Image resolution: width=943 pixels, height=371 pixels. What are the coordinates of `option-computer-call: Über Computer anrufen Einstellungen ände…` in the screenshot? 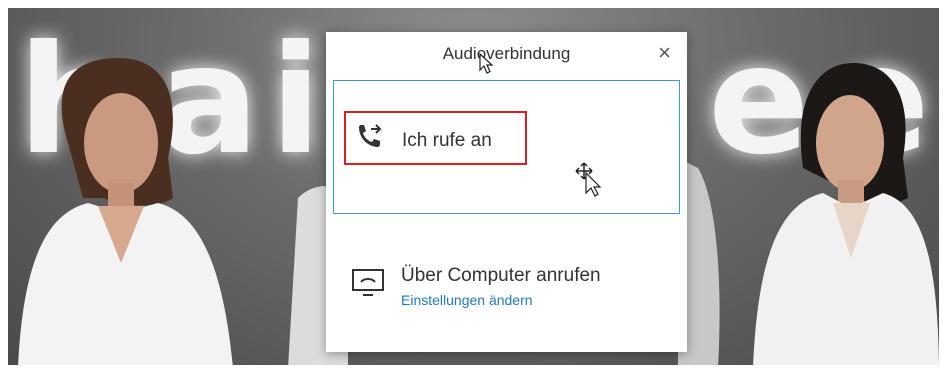 It's located at (506, 275).